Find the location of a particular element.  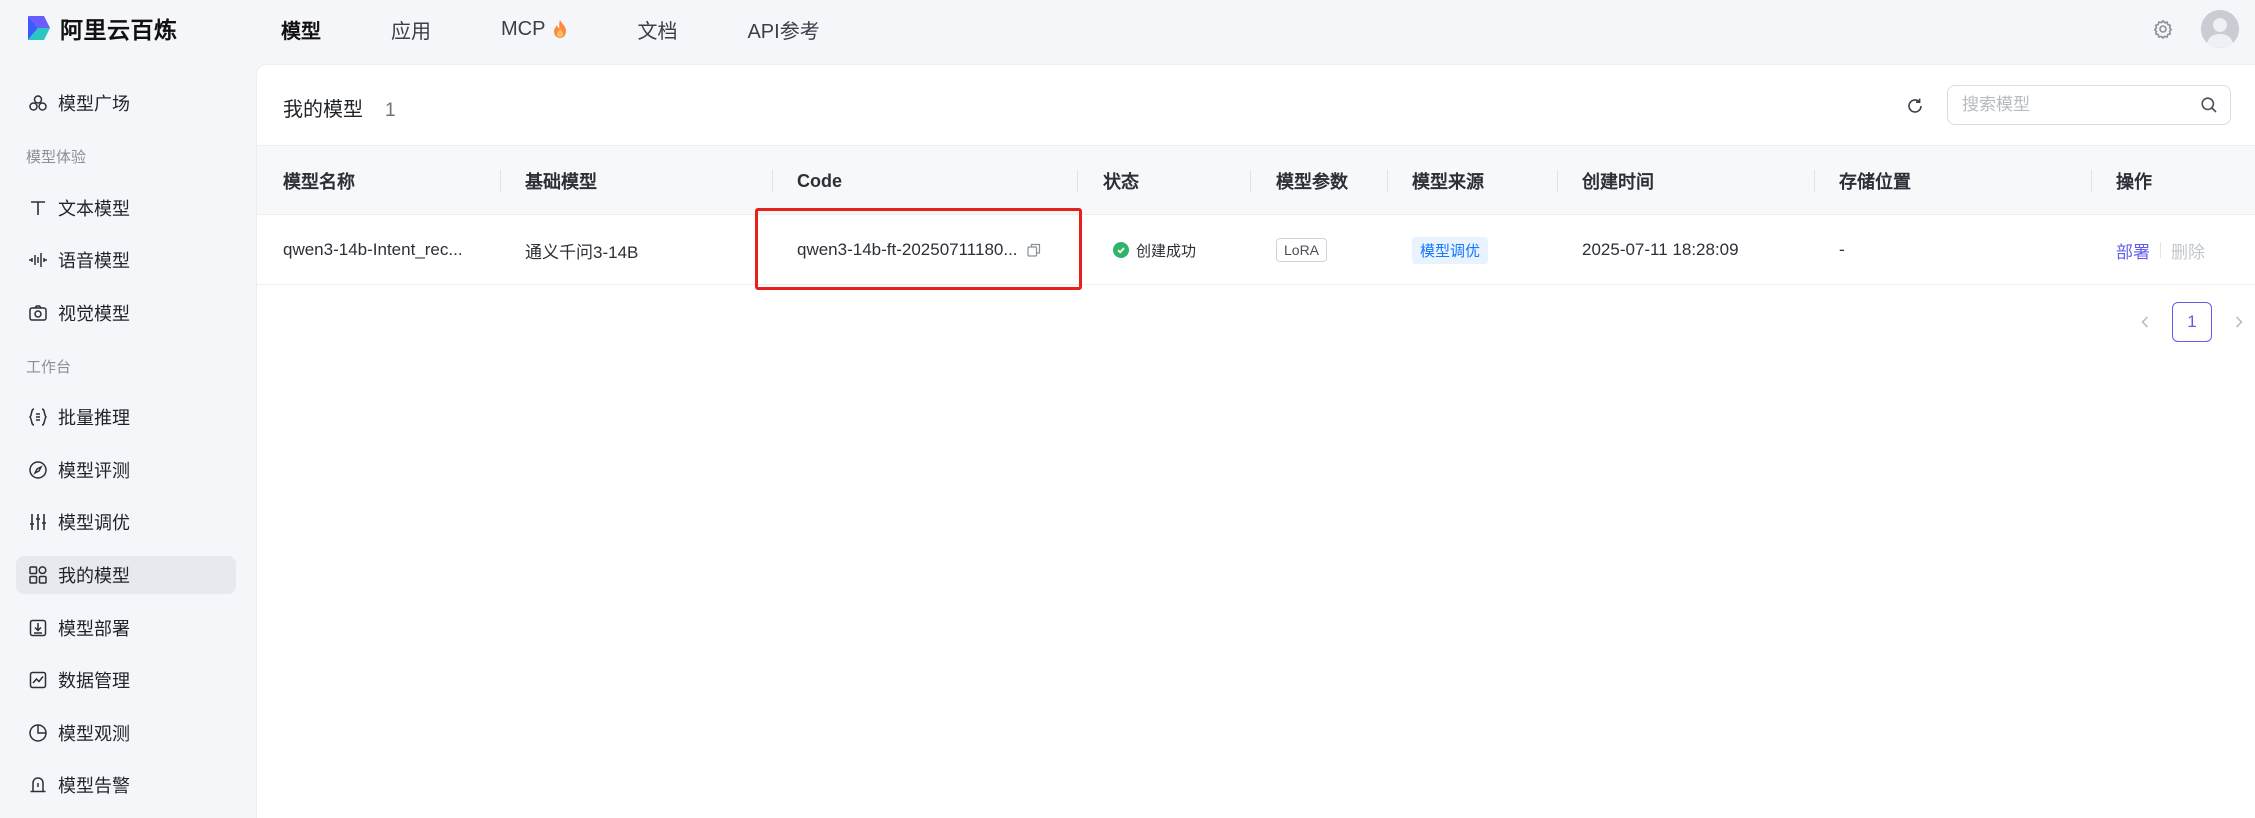

nav-api-reference: API参考 is located at coordinates (783, 29).